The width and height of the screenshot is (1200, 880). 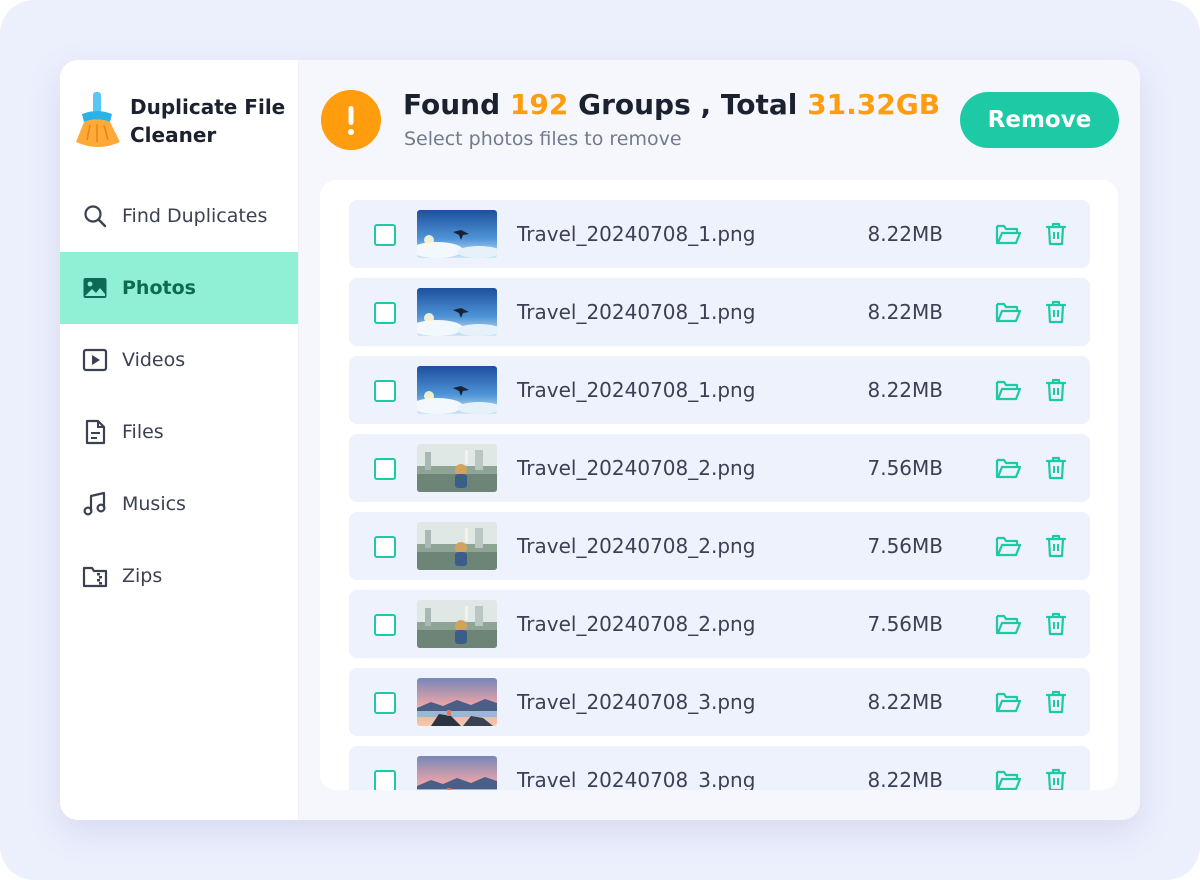 I want to click on groups-total-label: Groups , Total, so click(x=688, y=104).